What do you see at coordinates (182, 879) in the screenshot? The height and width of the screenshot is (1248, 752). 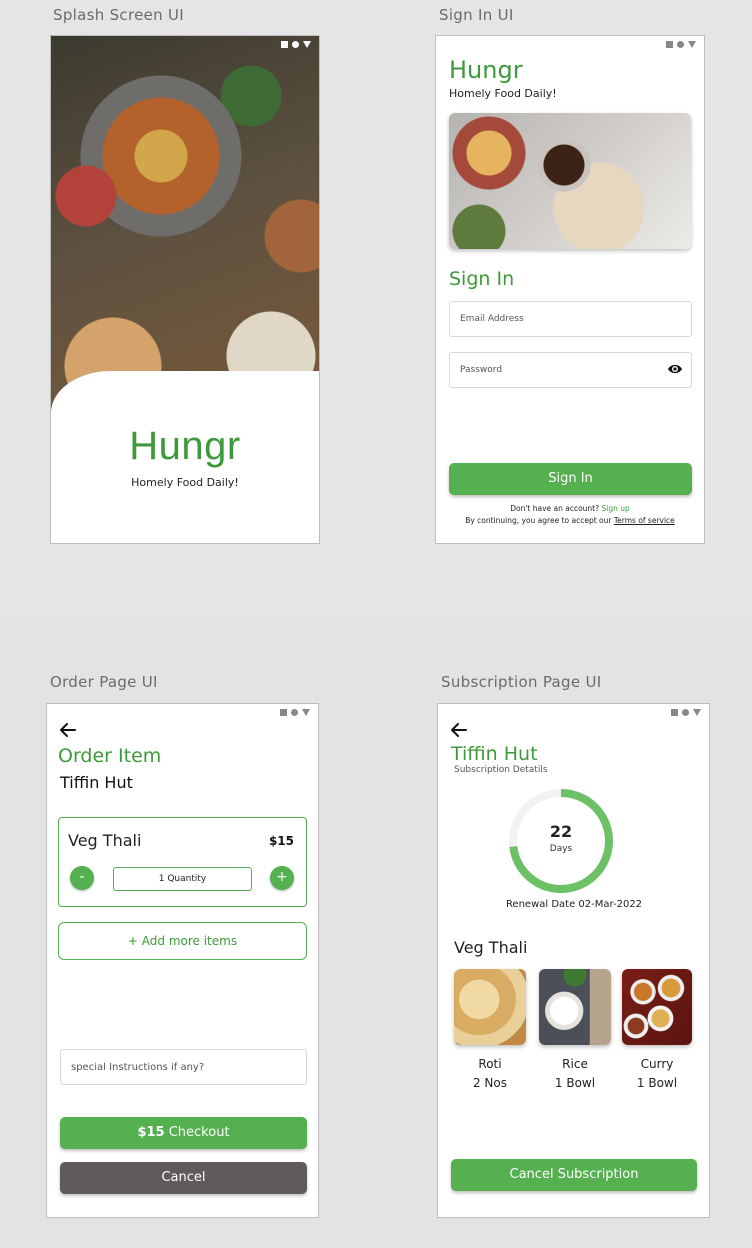 I see `quantity-display: 1 Quantity` at bounding box center [182, 879].